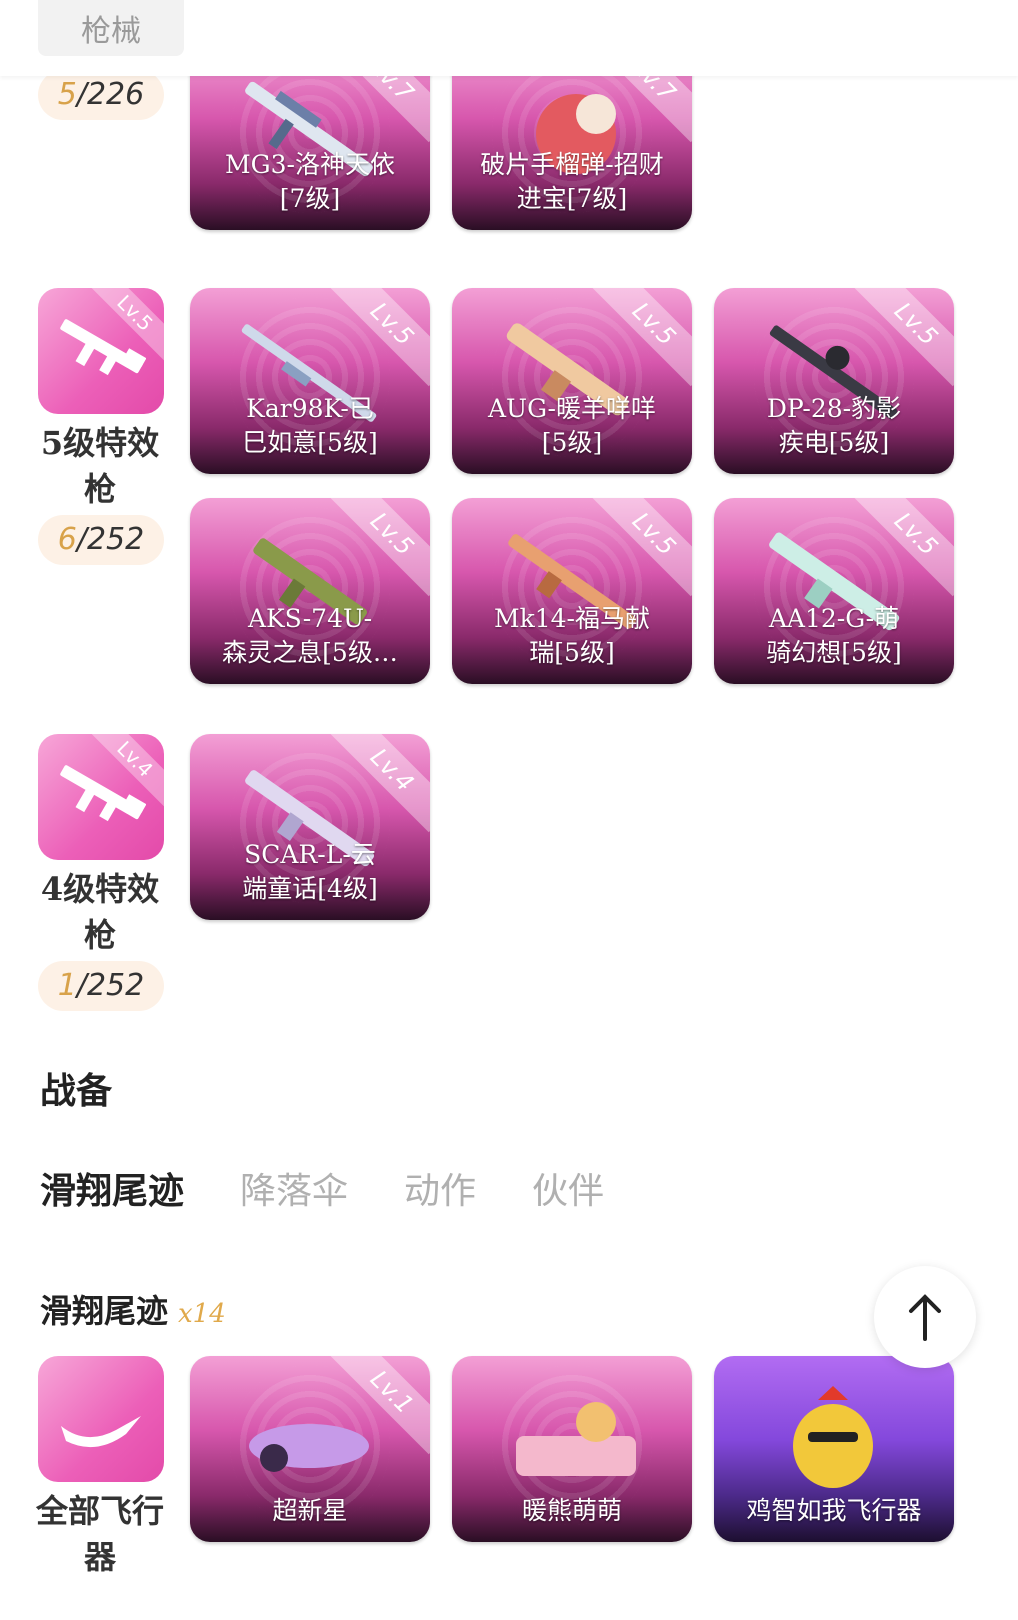 The height and width of the screenshot is (1620, 1018). Describe the element at coordinates (572, 591) in the screenshot. I see `skin-card-mk14: Lv.5 Mk14-福马献 瑞[5级]` at that location.